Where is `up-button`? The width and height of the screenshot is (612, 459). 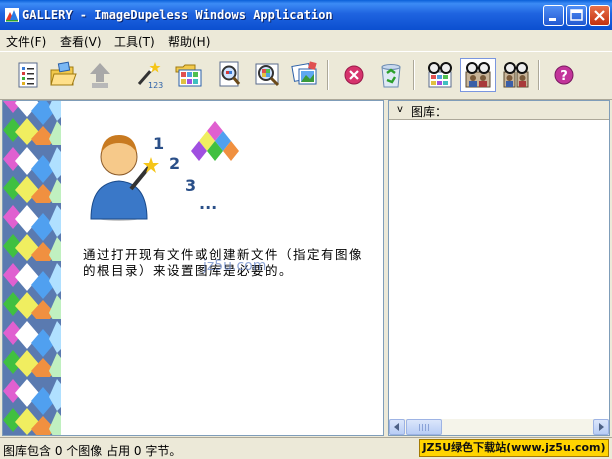 up-button is located at coordinates (100, 75).